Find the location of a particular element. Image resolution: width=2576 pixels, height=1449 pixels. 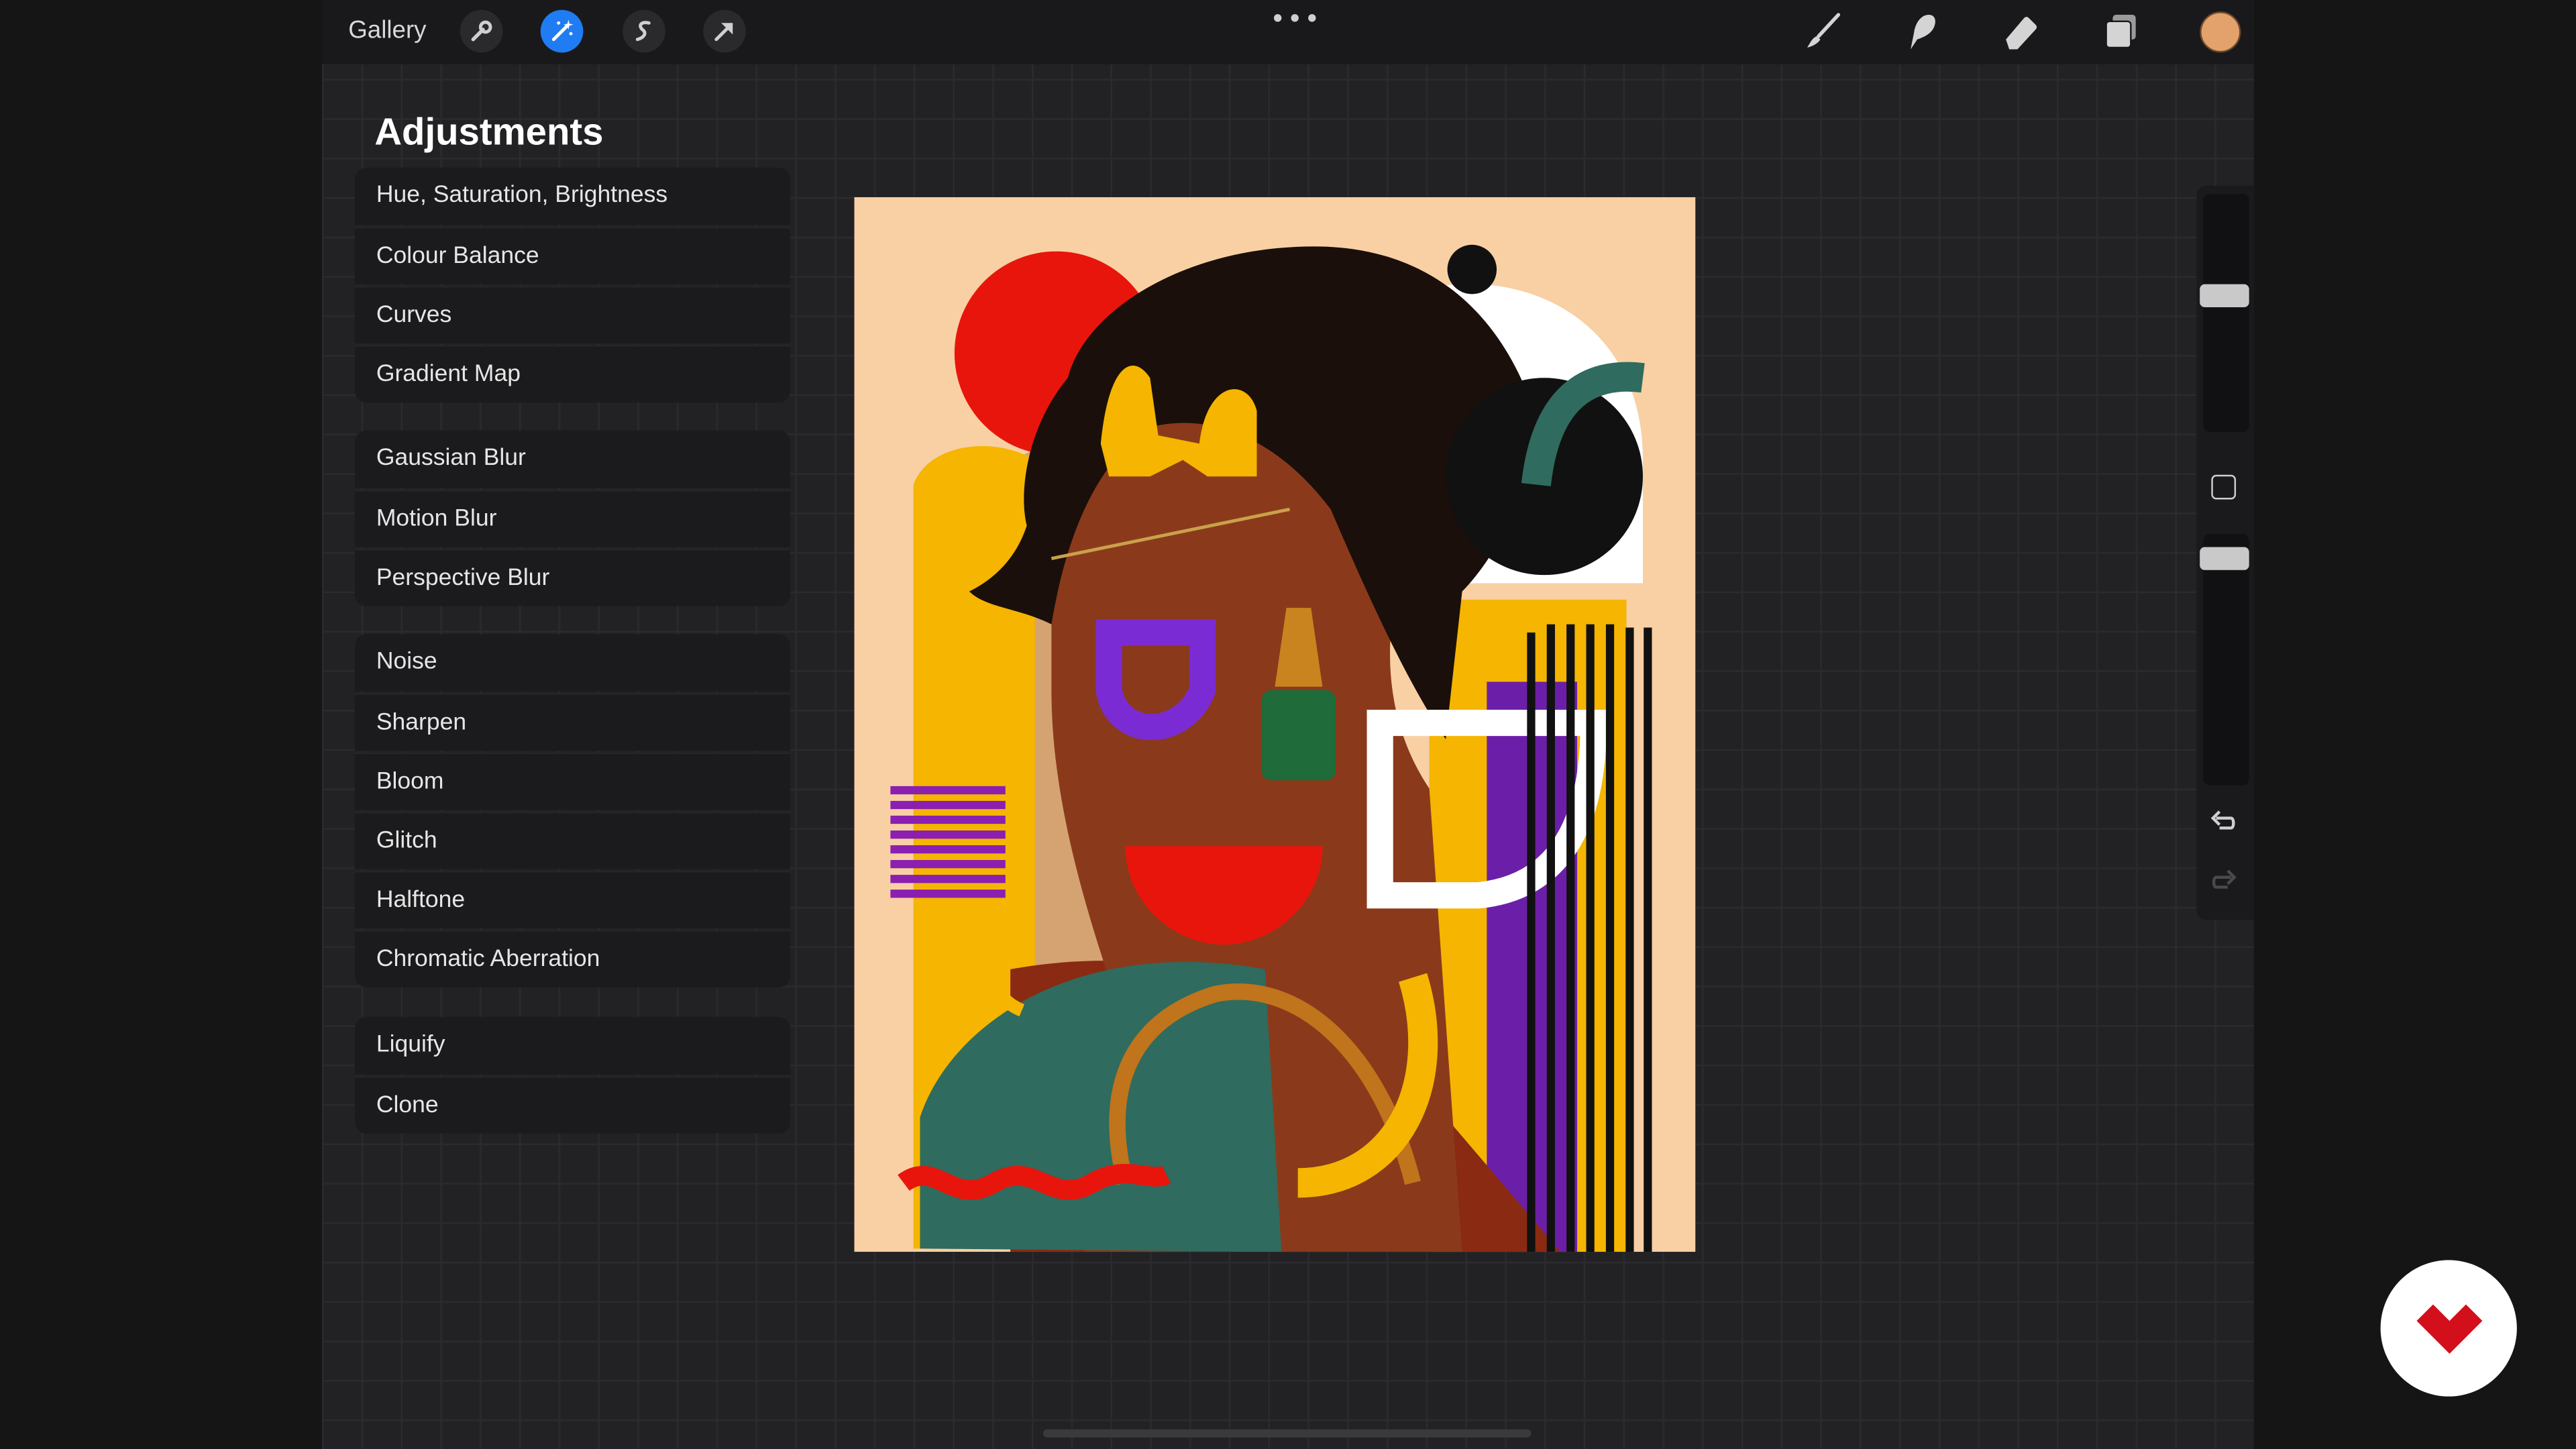

menu-item-gaussian-blur: Gaussian Blur is located at coordinates (572, 459).